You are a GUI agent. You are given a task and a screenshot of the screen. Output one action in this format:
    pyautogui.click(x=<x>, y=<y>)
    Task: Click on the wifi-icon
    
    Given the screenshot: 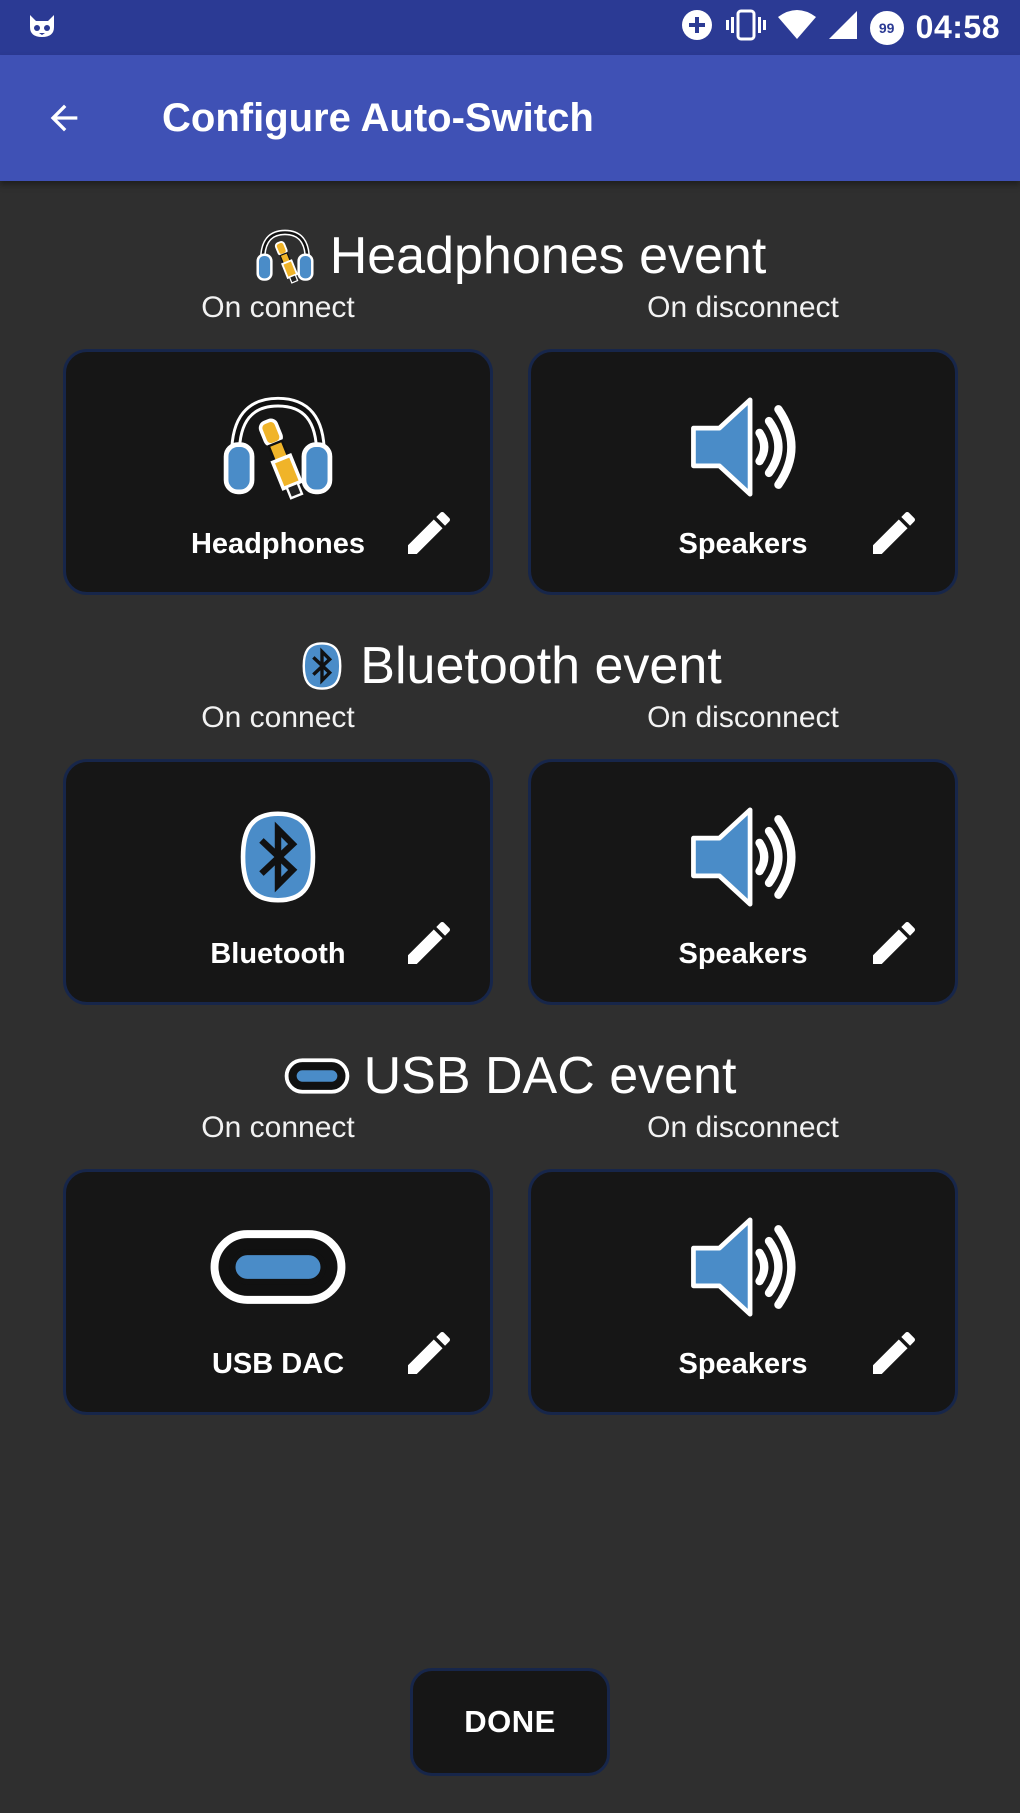 What is the action you would take?
    pyautogui.click(x=796, y=27)
    